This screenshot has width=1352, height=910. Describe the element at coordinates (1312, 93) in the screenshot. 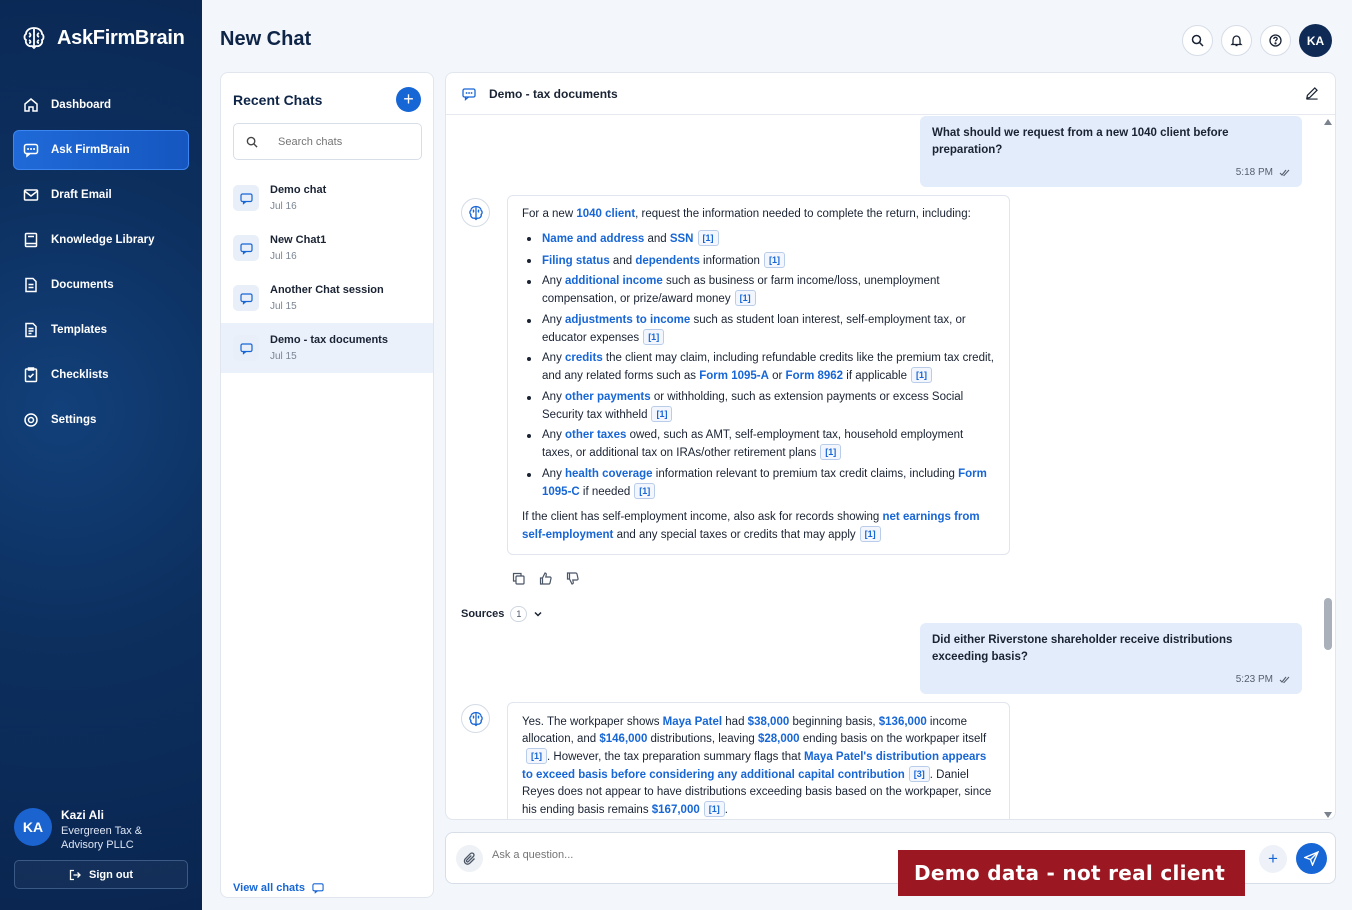

I see `edit-icon` at that location.